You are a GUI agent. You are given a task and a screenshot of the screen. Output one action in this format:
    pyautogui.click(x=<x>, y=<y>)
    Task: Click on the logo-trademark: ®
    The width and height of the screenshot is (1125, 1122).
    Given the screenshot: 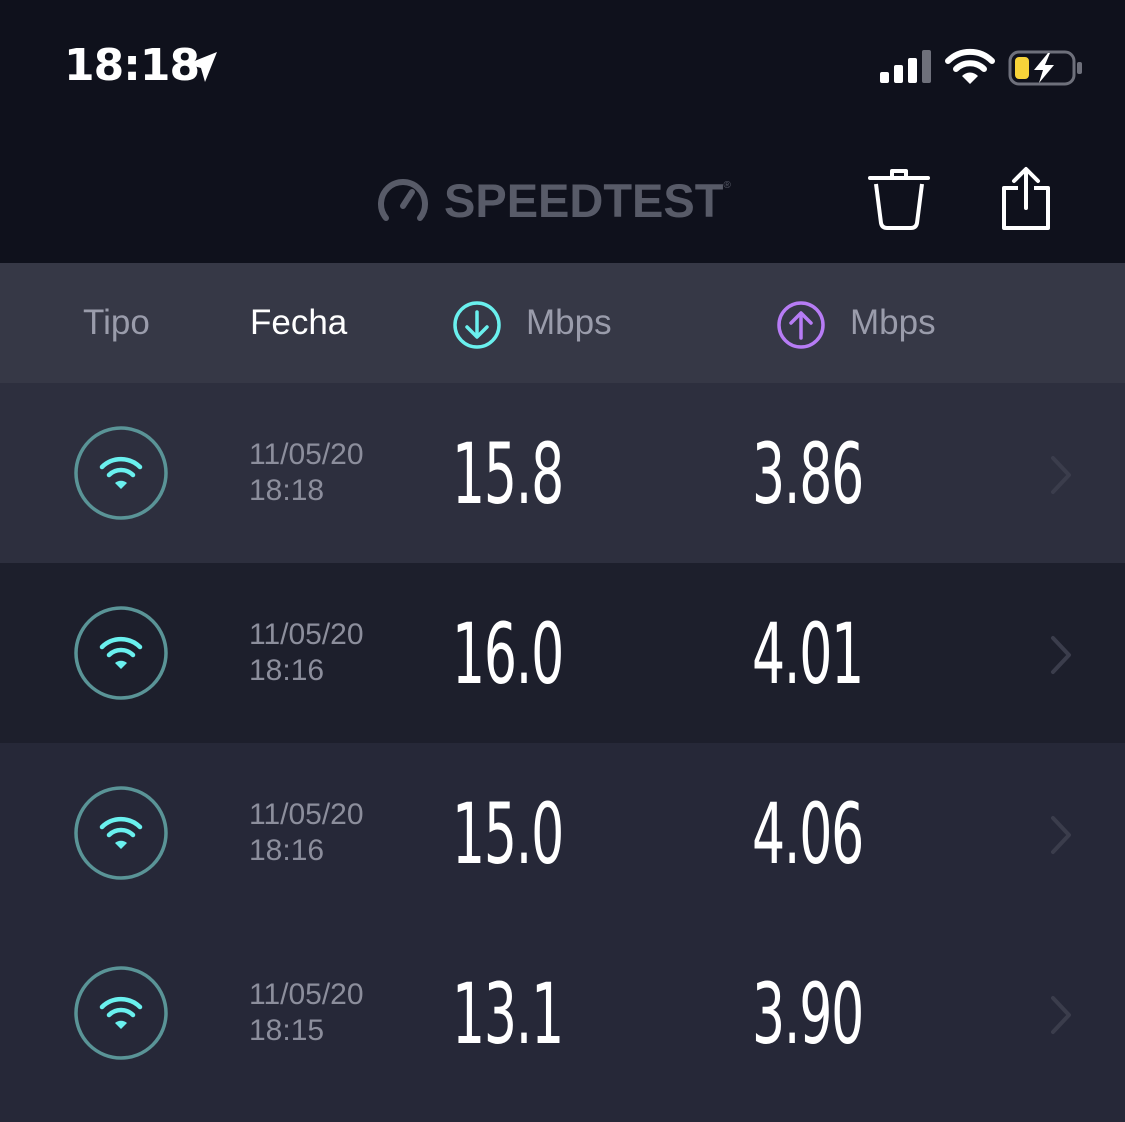 What is the action you would take?
    pyautogui.click(x=727, y=185)
    